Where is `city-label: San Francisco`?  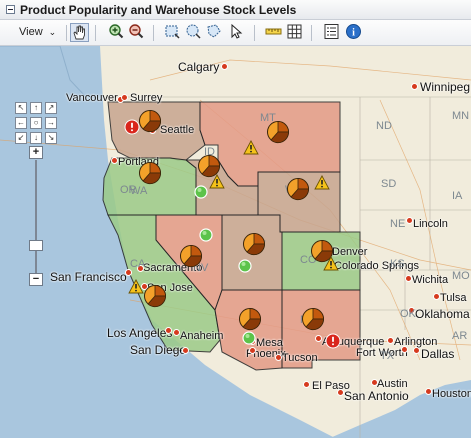
city-label: San Francisco is located at coordinates (88, 277).